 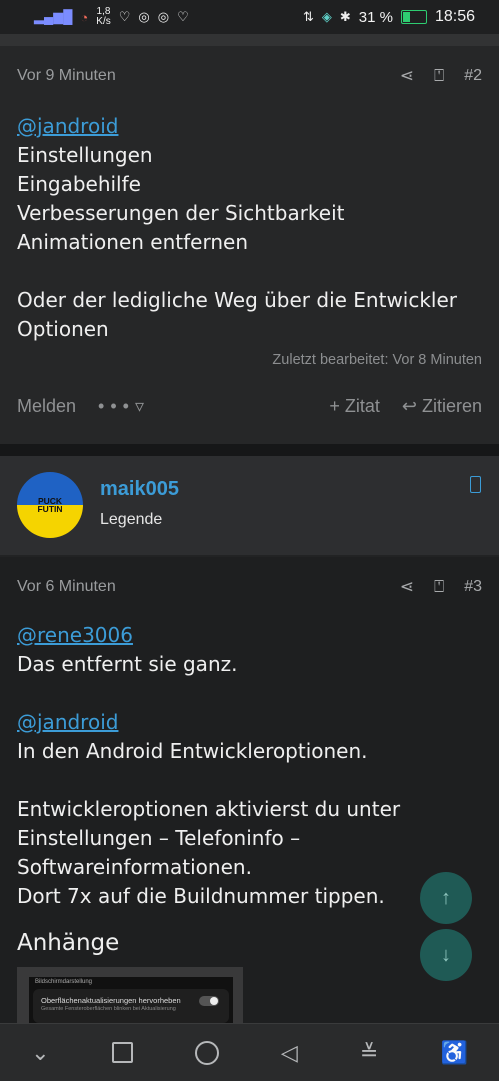 I want to click on avatar: PUCK FUTIN, so click(x=50, y=505).